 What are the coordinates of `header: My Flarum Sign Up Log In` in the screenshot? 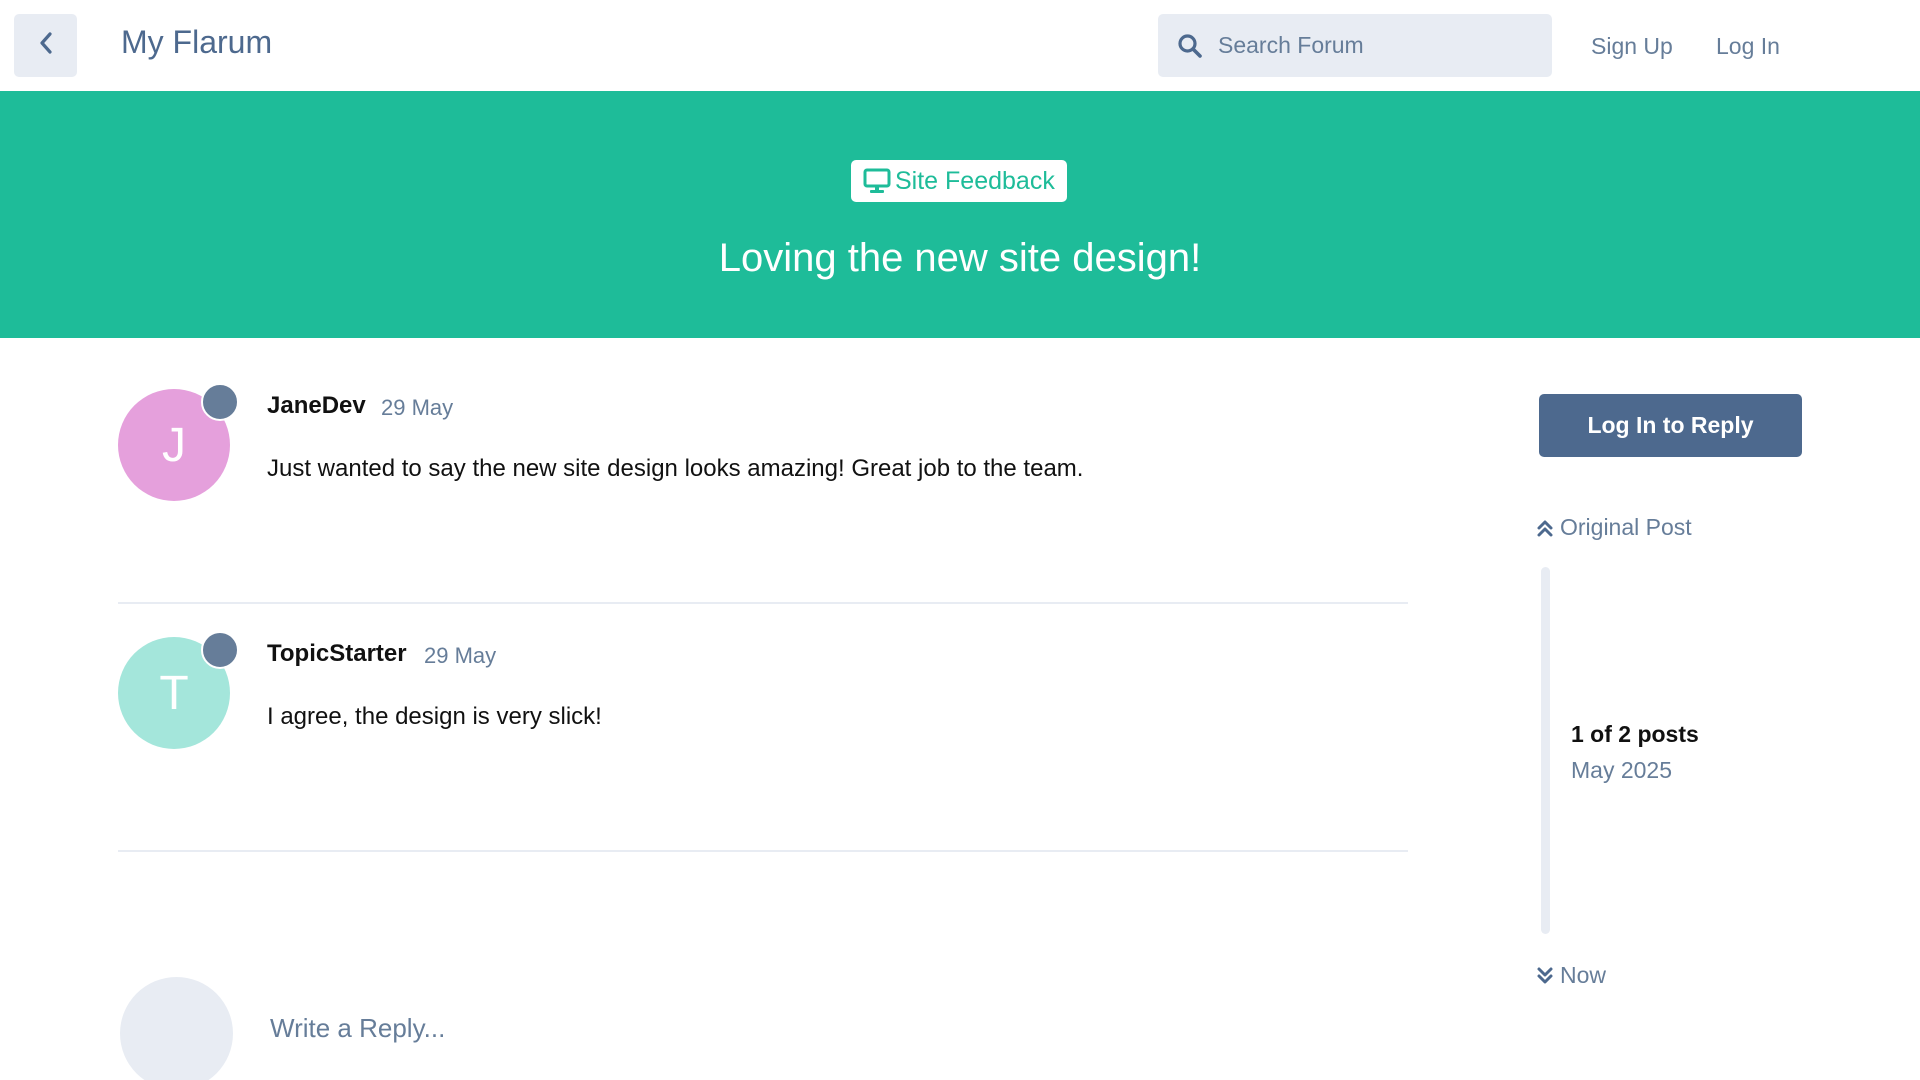 It's located at (960, 45).